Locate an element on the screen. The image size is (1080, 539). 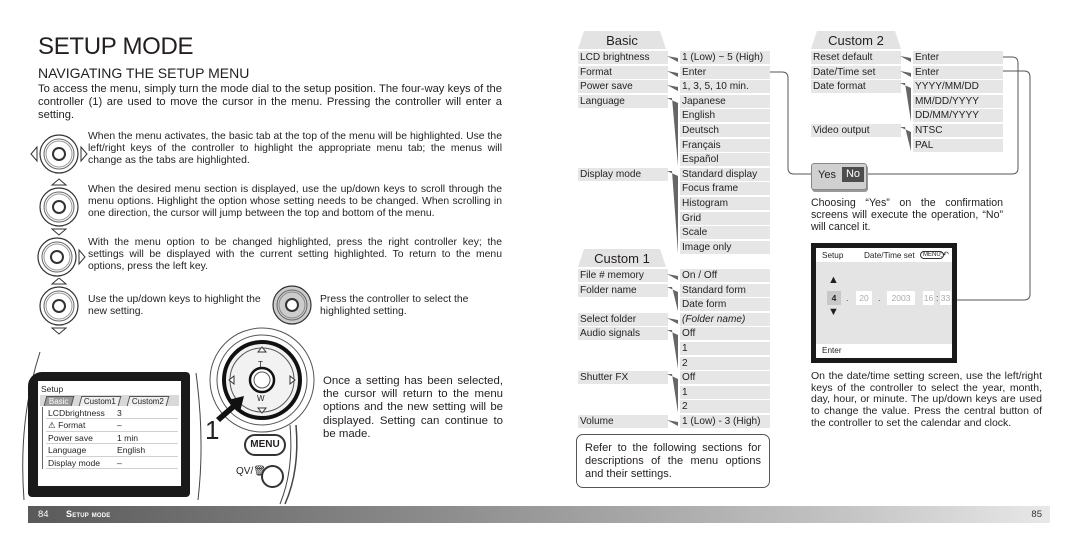
menu-option: Standard form is located at coordinates (725, 290).